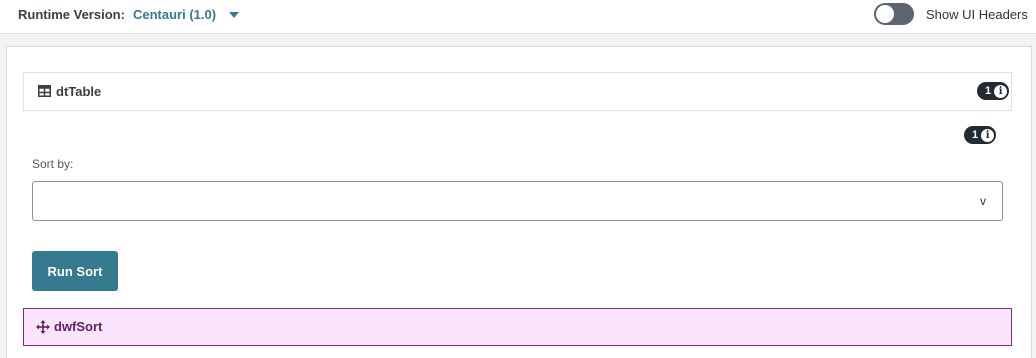  What do you see at coordinates (885, 14) in the screenshot?
I see `toggle-knob` at bounding box center [885, 14].